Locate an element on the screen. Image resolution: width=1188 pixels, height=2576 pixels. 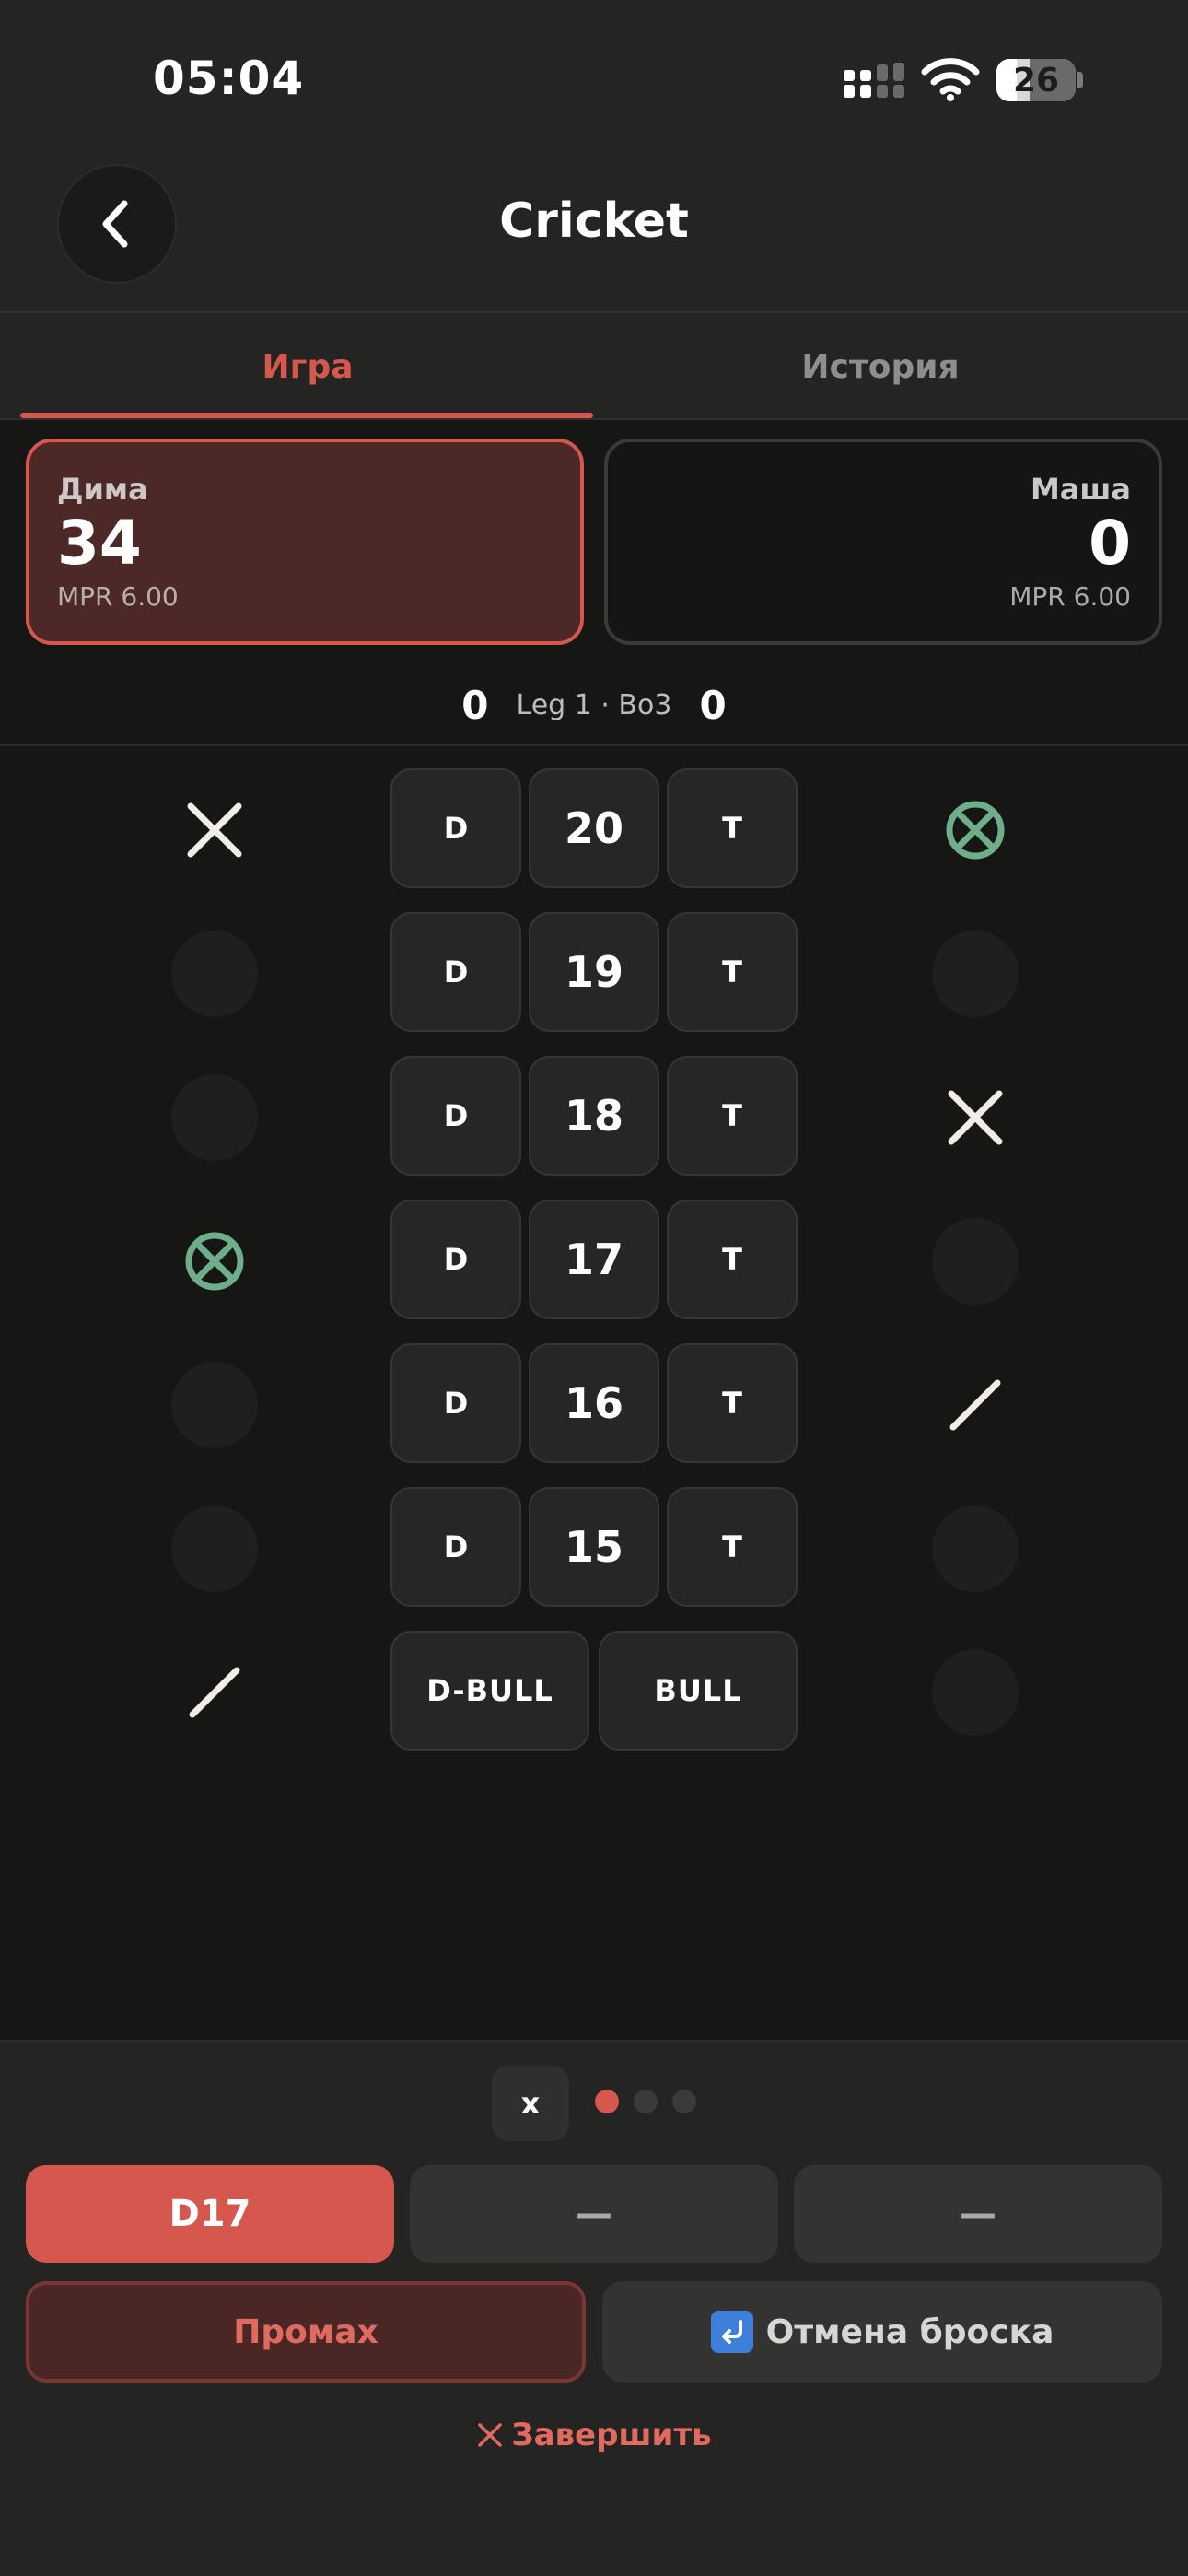
player-1-mark-bull is located at coordinates (214, 1692).